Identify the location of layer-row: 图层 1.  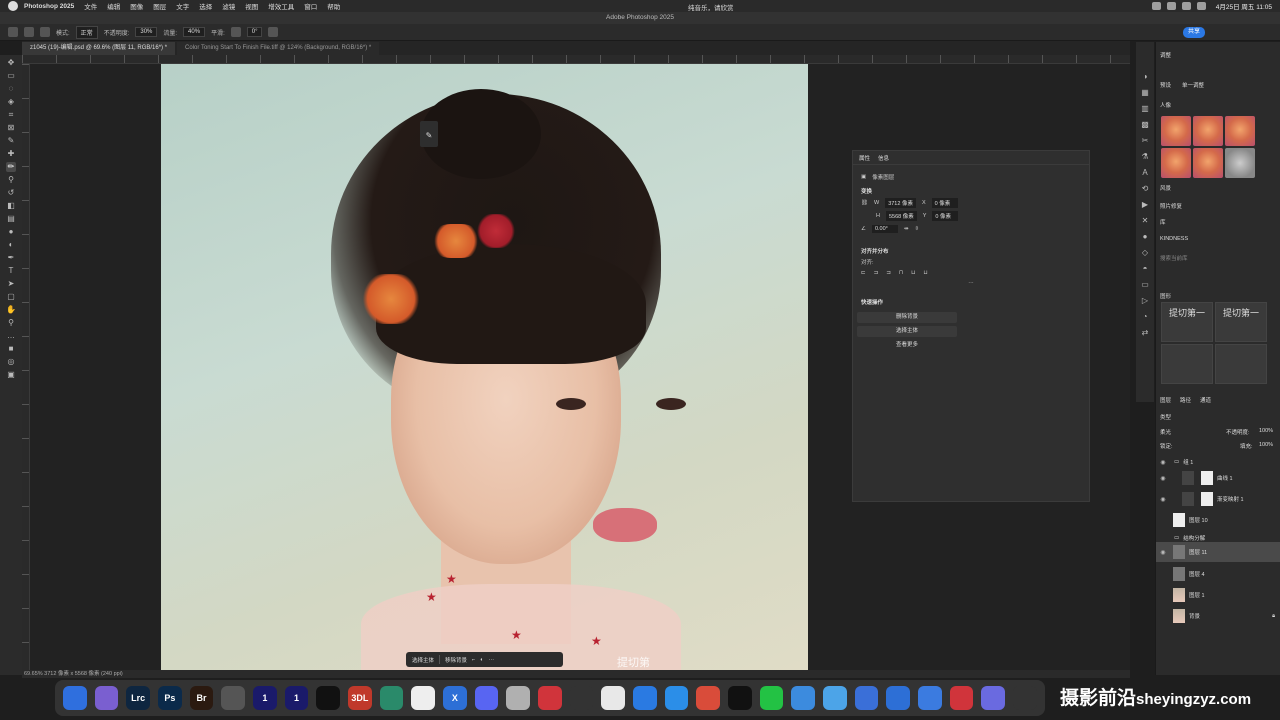
(1218, 595).